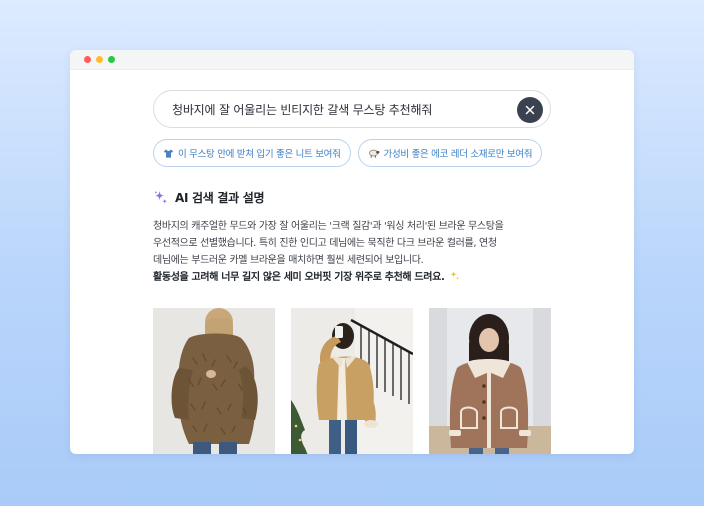 Image resolution: width=704 pixels, height=506 pixels. Describe the element at coordinates (288, 260) in the screenshot. I see `ai-summary-line: 데님에는 부드러운 카멜 브라운을 매치하면 훨씬 세련되어 보입니다.` at that location.